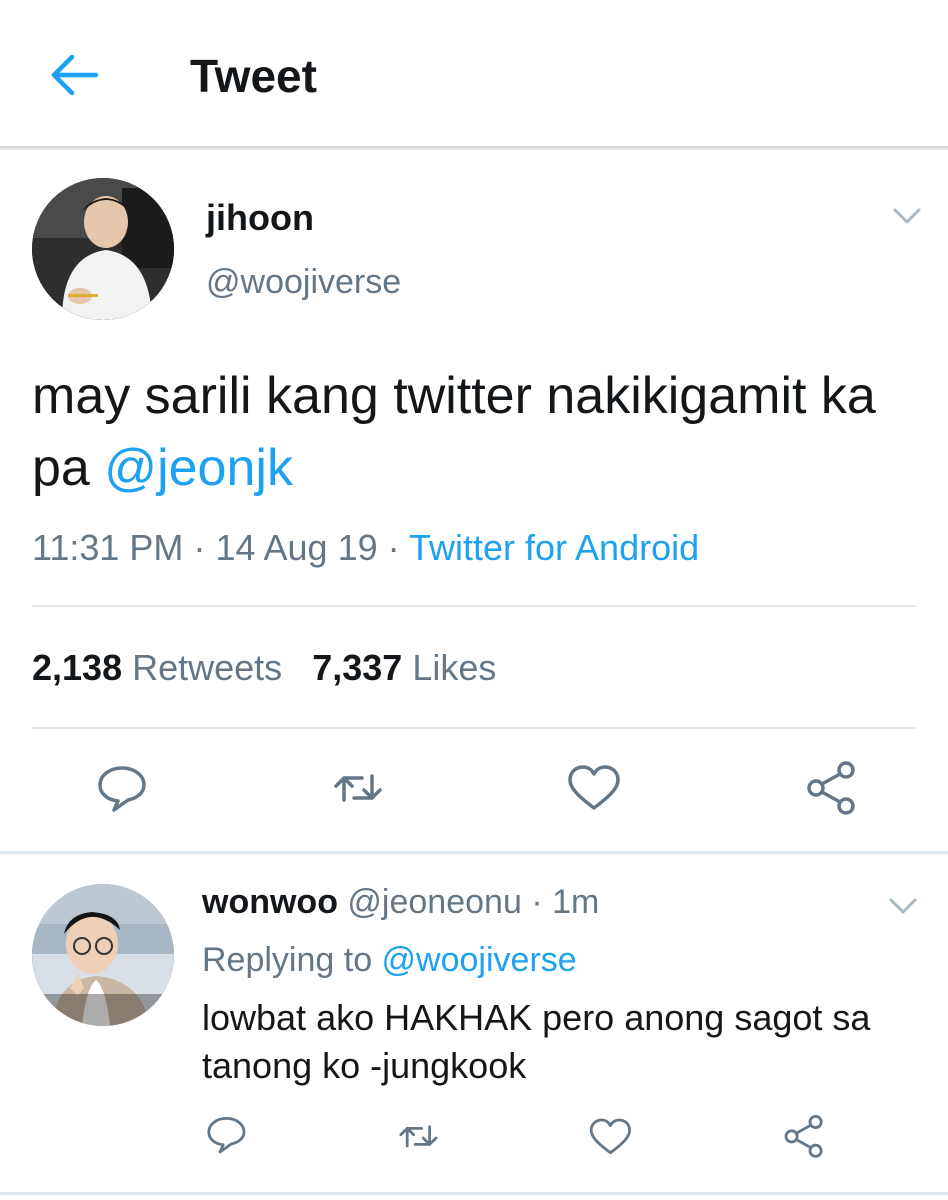 The image size is (948, 1200). Describe the element at coordinates (292, 960) in the screenshot. I see `replying-to-label: Replying to` at that location.